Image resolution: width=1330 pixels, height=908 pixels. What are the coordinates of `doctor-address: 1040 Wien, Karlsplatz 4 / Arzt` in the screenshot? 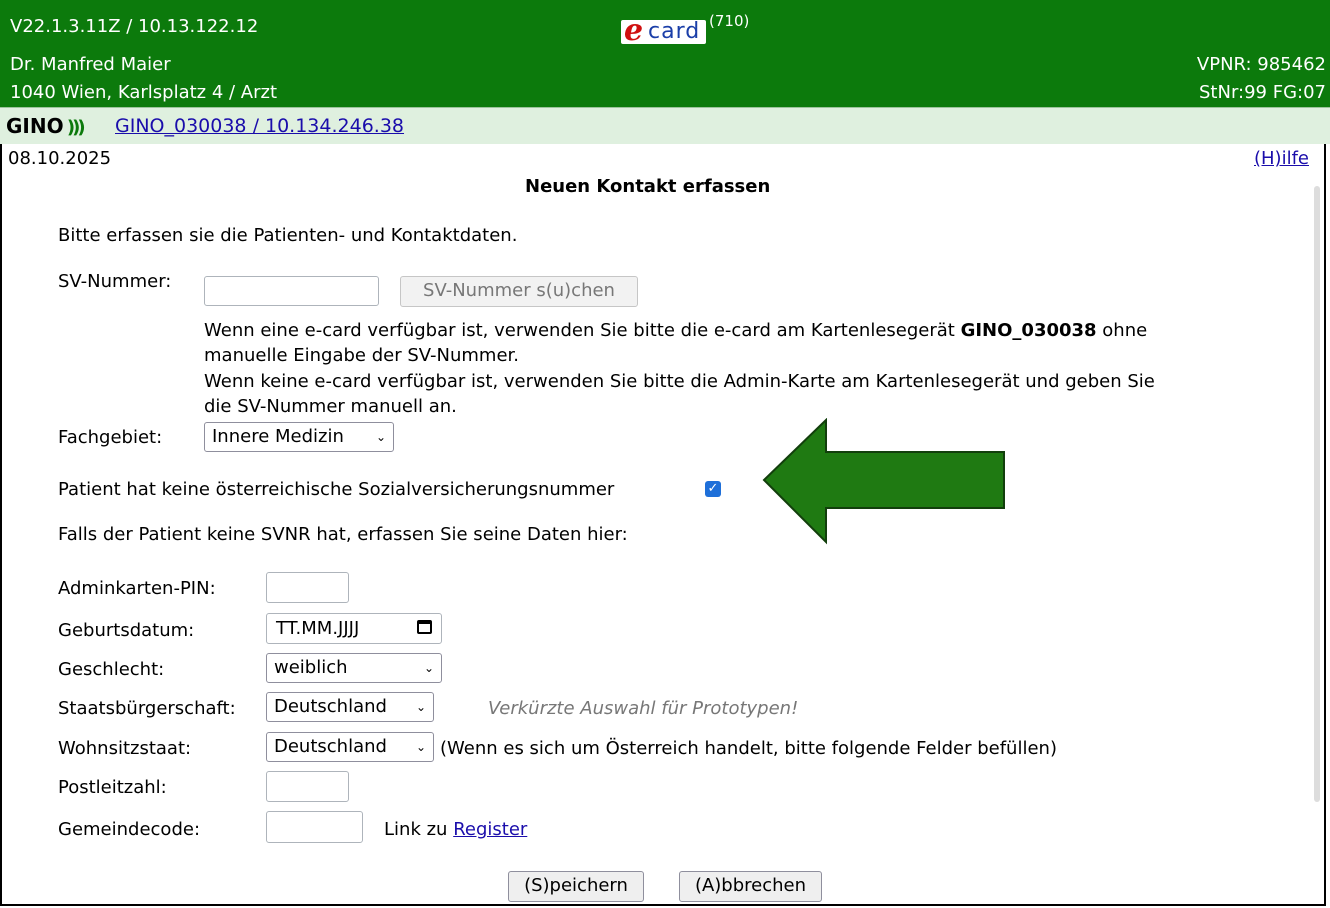 It's located at (144, 92).